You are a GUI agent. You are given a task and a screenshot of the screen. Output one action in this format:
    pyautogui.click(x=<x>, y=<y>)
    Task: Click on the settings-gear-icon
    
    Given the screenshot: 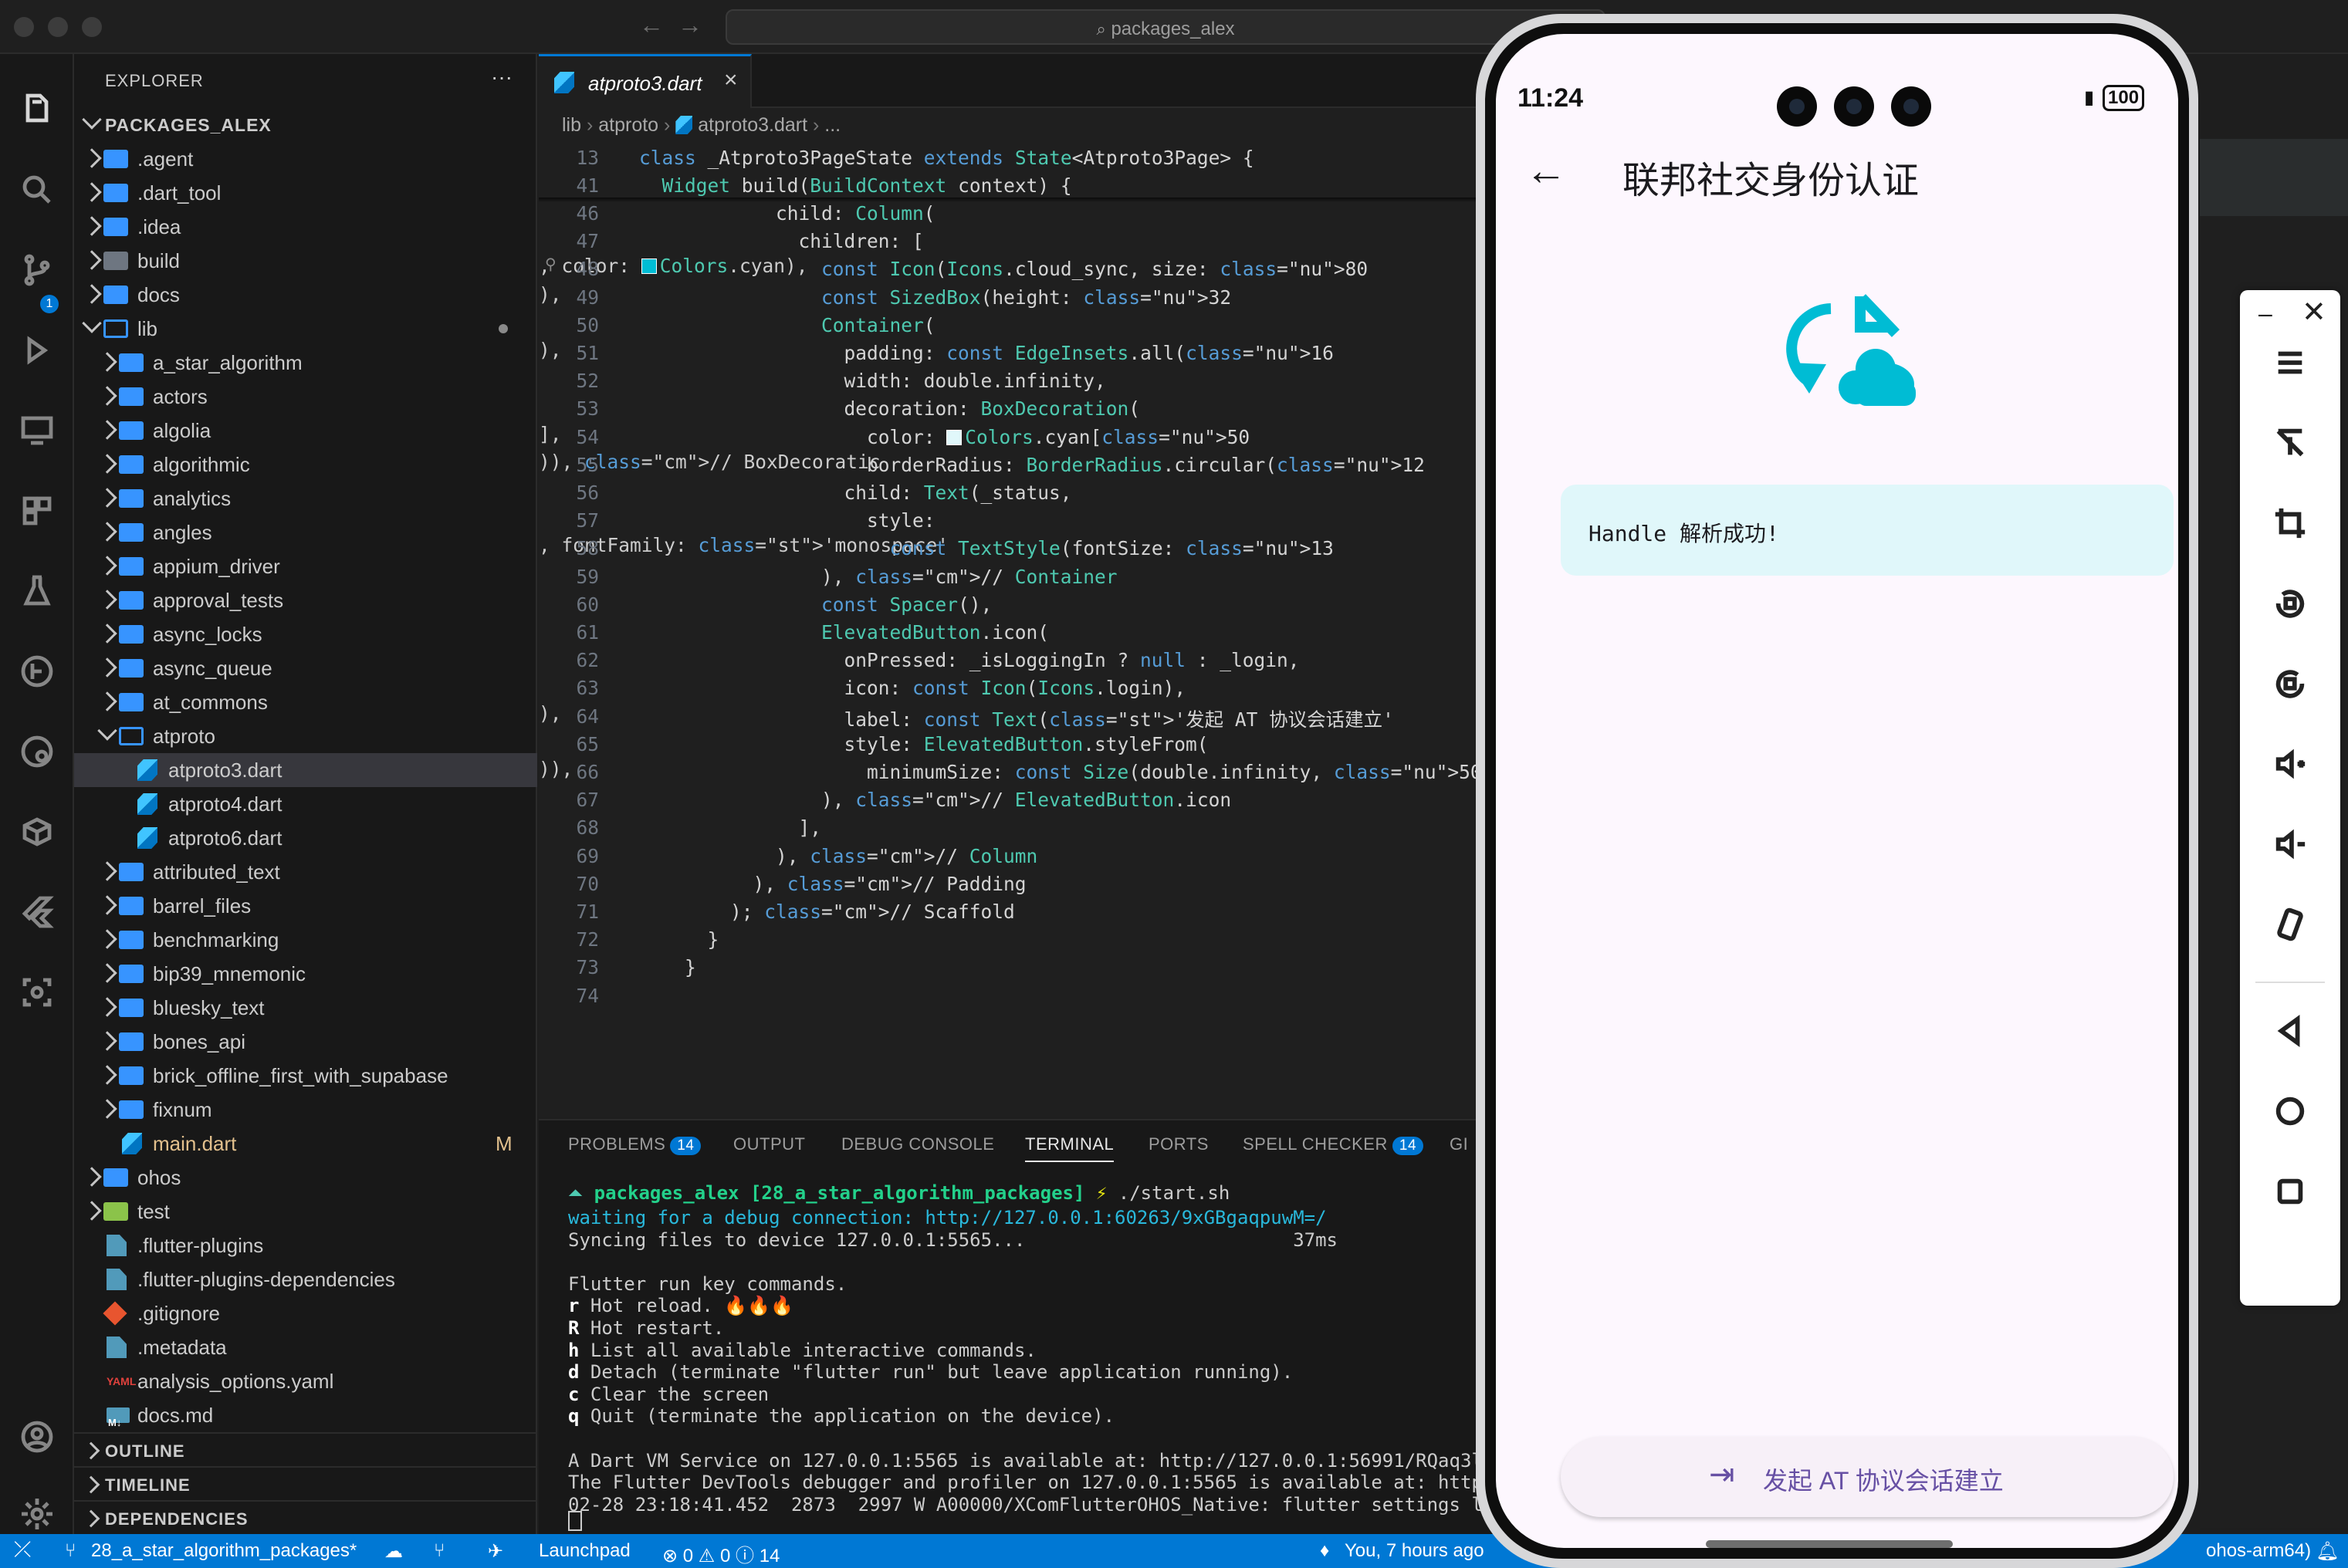 What is the action you would take?
    pyautogui.click(x=37, y=1514)
    